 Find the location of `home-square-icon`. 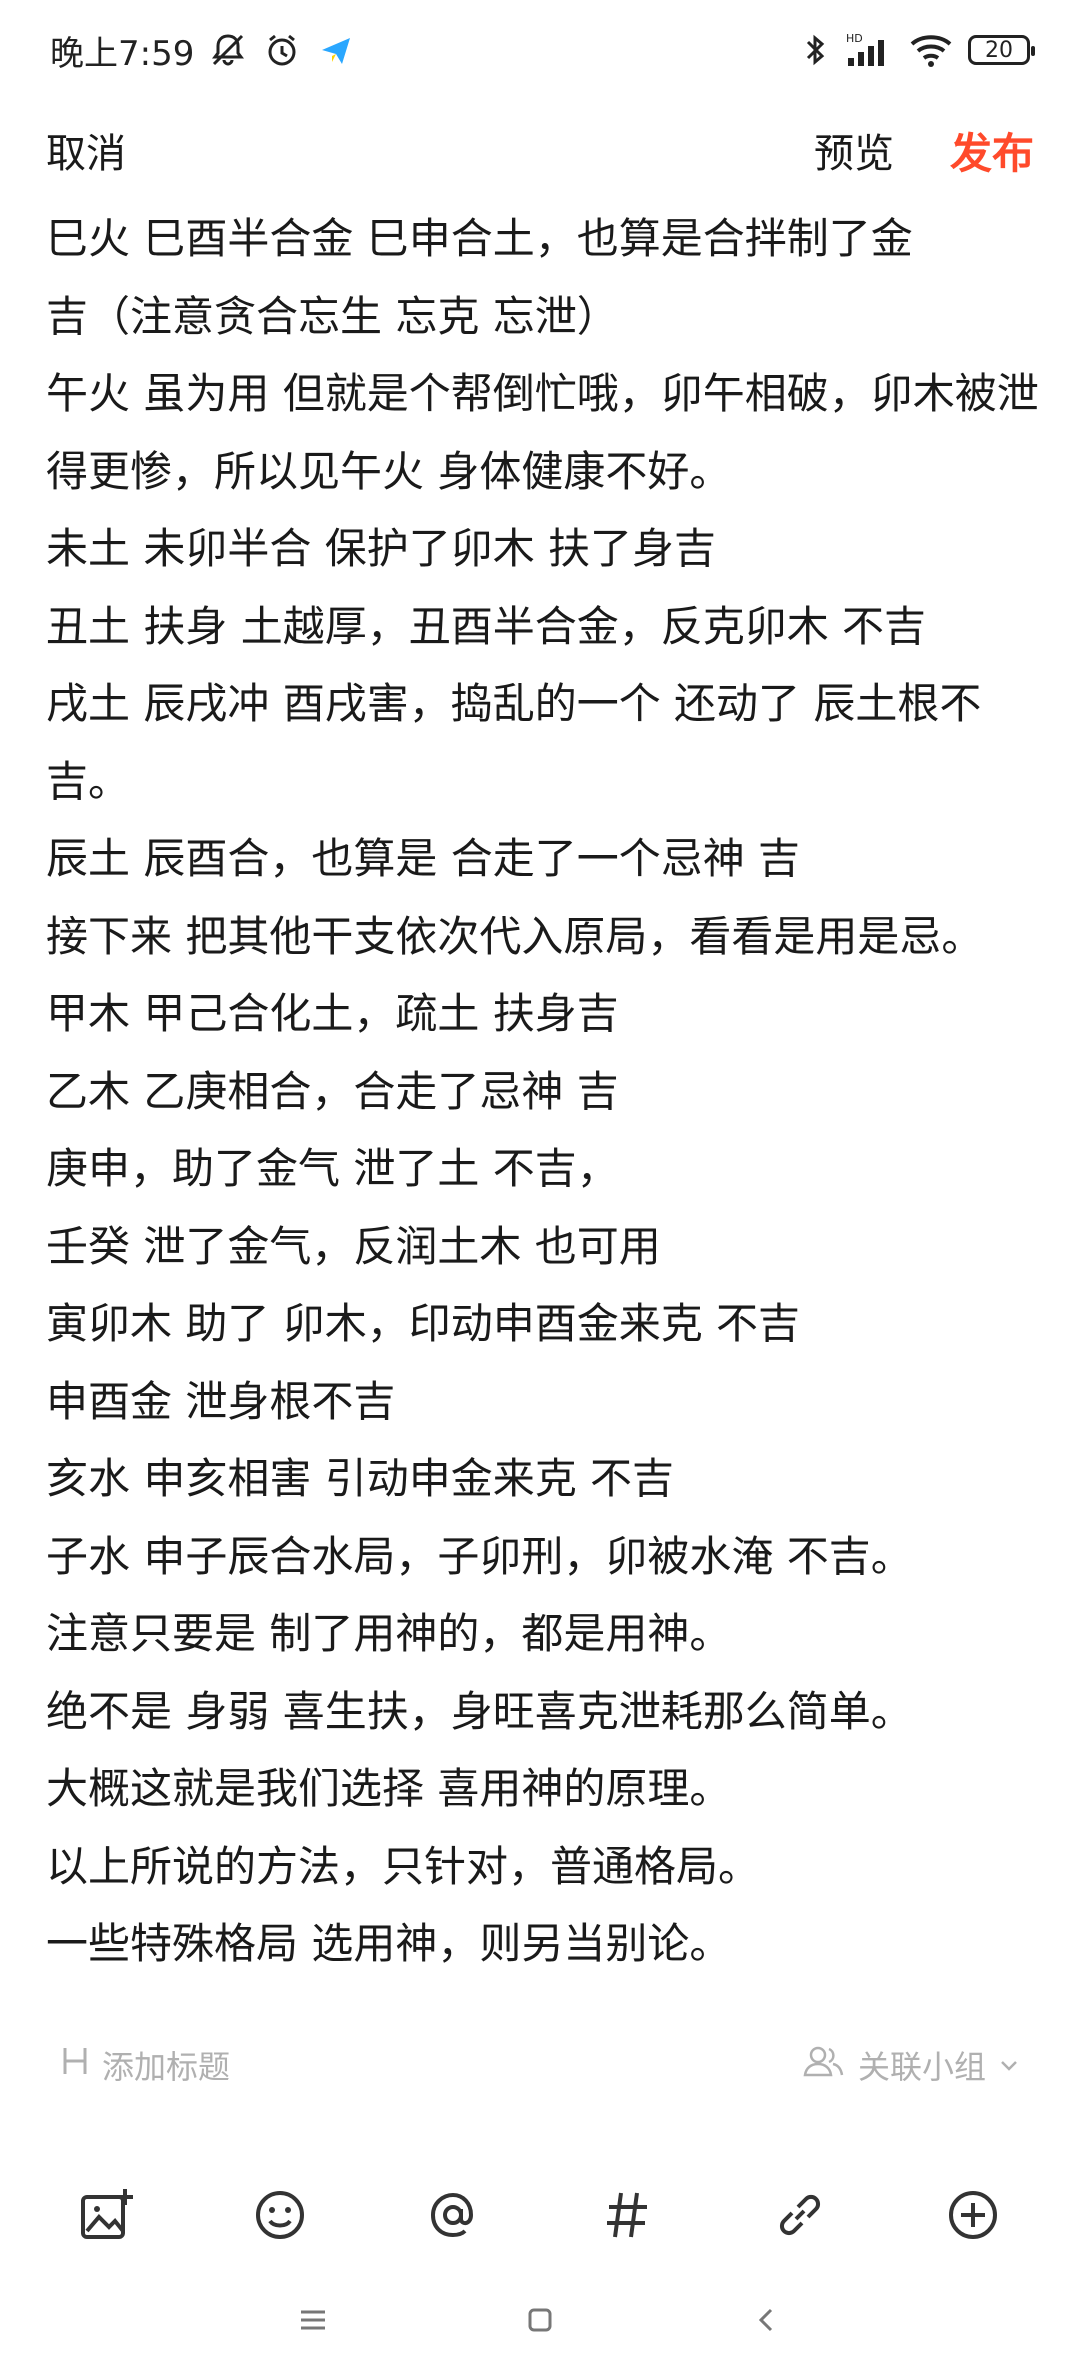

home-square-icon is located at coordinates (540, 2320).